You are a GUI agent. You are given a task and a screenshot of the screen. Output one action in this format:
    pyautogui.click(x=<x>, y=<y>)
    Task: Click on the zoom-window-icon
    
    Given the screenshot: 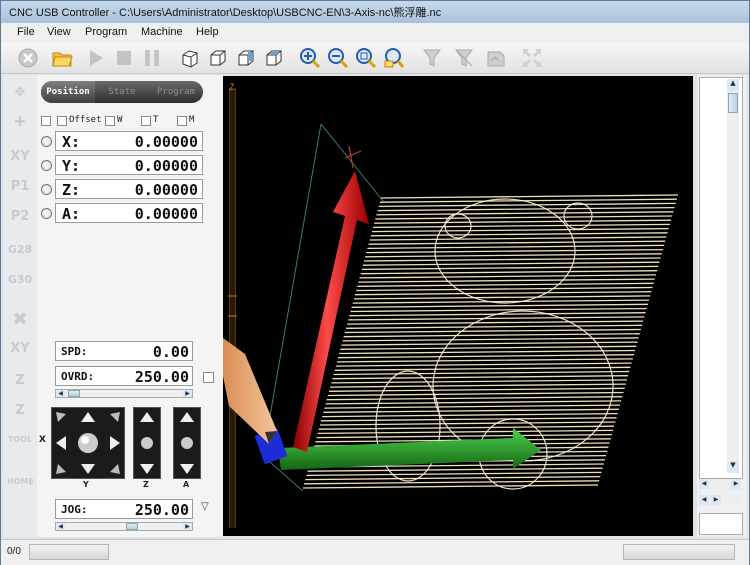 What is the action you would take?
    pyautogui.click(x=394, y=58)
    